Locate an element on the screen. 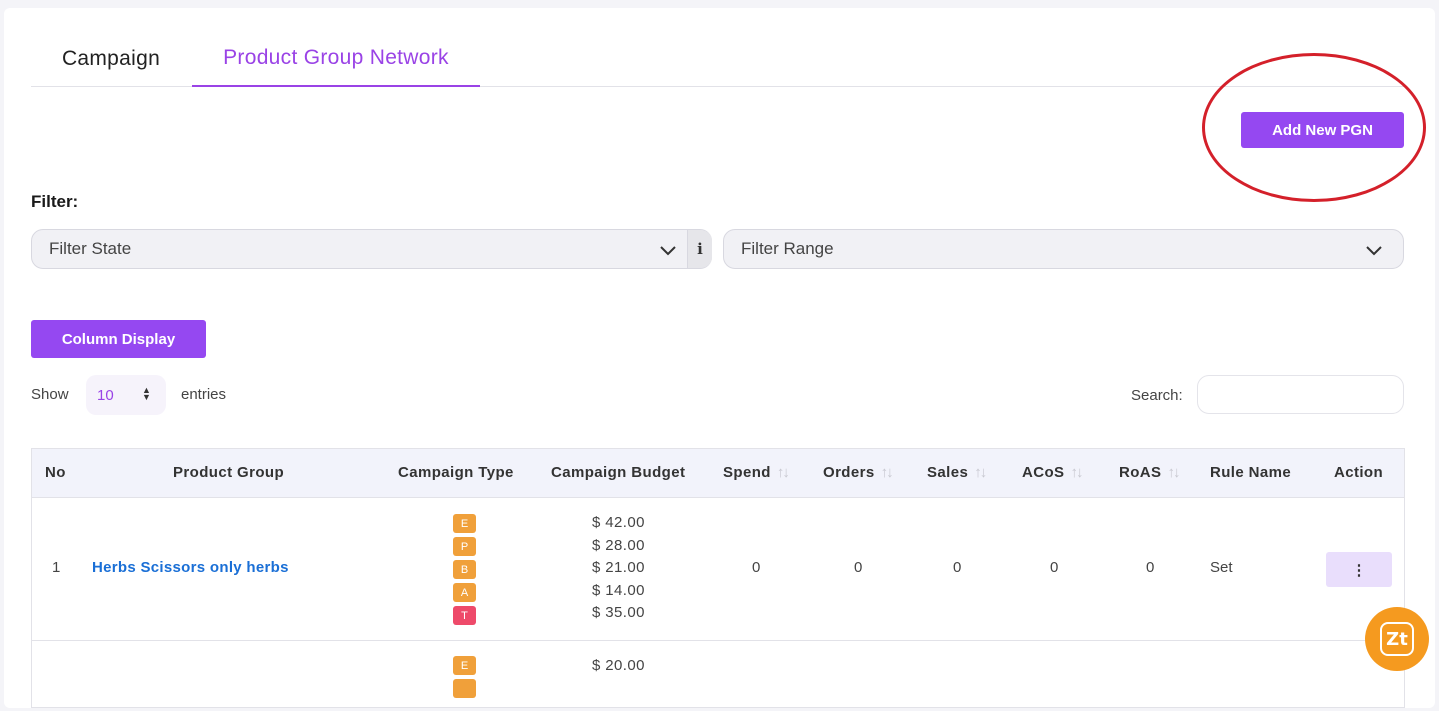 This screenshot has width=1439, height=711. filter-label: Filter: is located at coordinates (55, 201).